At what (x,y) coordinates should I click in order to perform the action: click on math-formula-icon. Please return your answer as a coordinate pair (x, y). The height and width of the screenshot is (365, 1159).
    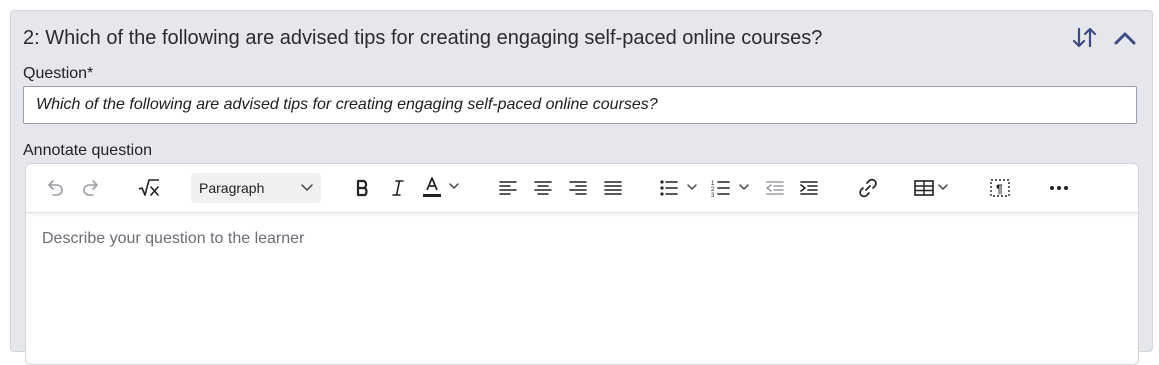
    Looking at the image, I should click on (148, 187).